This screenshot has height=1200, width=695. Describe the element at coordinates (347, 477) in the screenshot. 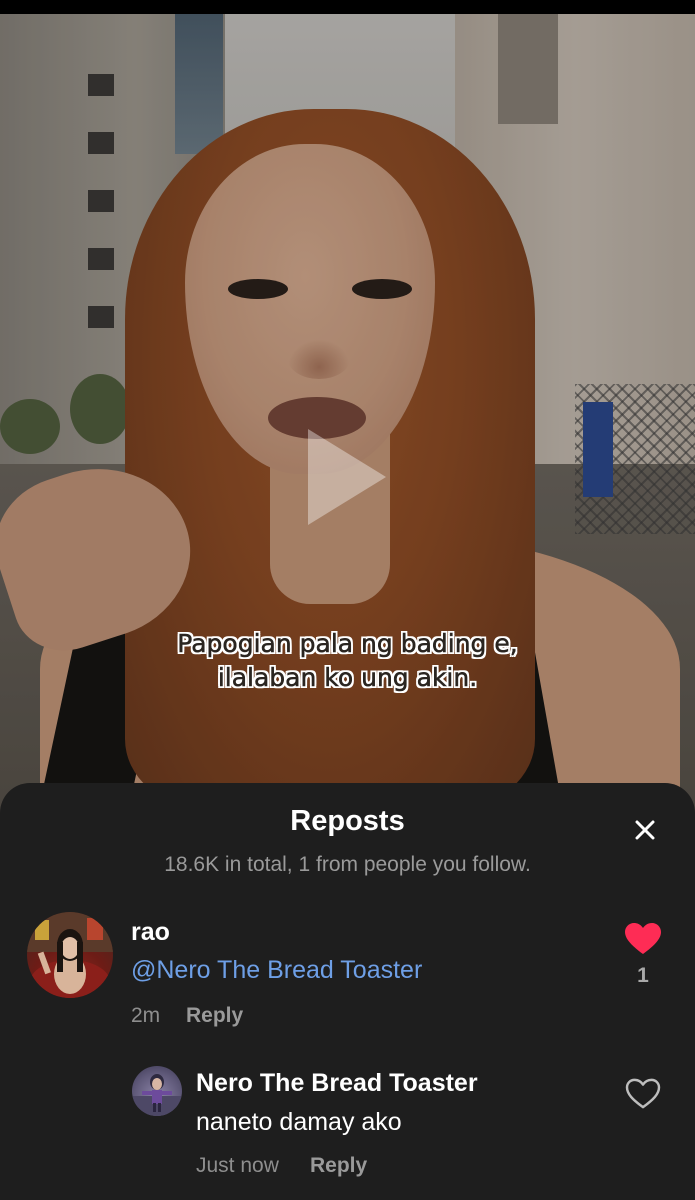

I see `play-icon` at that location.